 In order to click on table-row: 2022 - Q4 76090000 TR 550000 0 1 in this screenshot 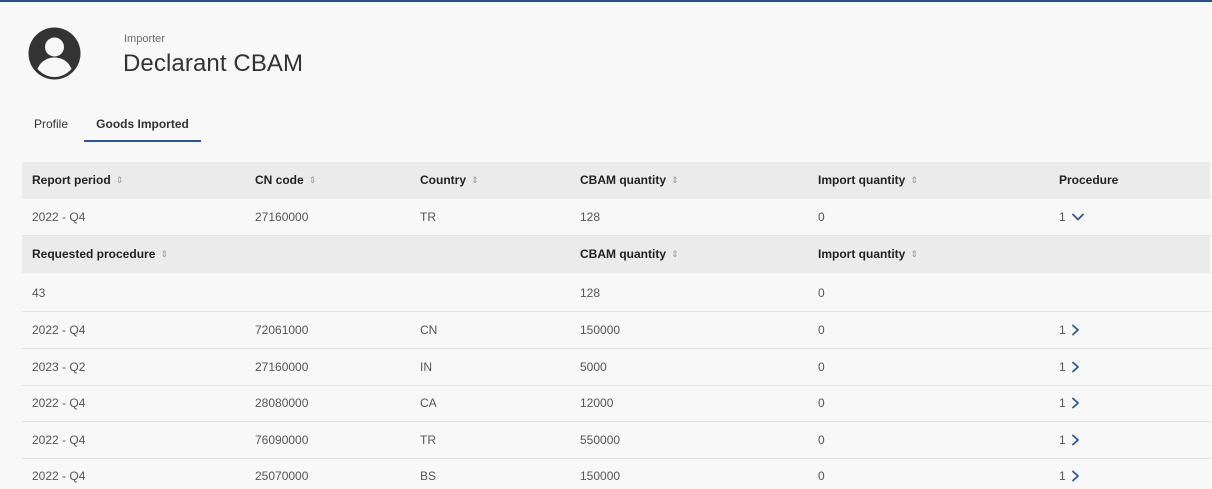, I will do `click(616, 440)`.